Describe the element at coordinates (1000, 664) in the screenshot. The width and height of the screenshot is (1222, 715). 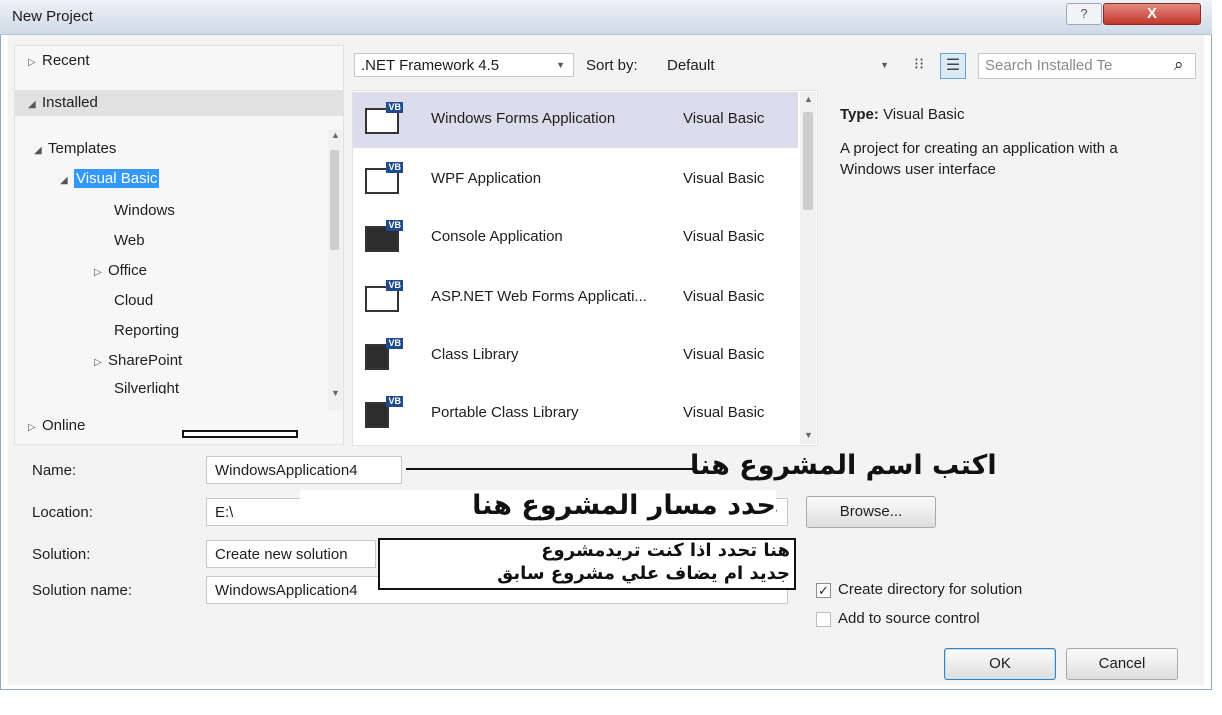
I see `ok-button: OK` at that location.